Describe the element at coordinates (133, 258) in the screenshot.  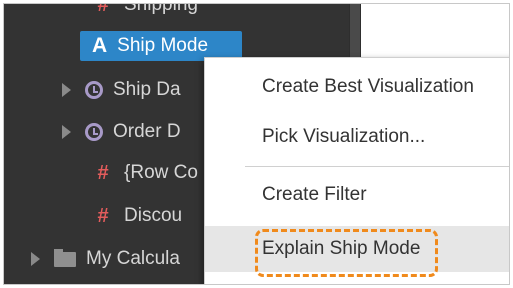
I see `tree-item-label: My Calcula` at that location.